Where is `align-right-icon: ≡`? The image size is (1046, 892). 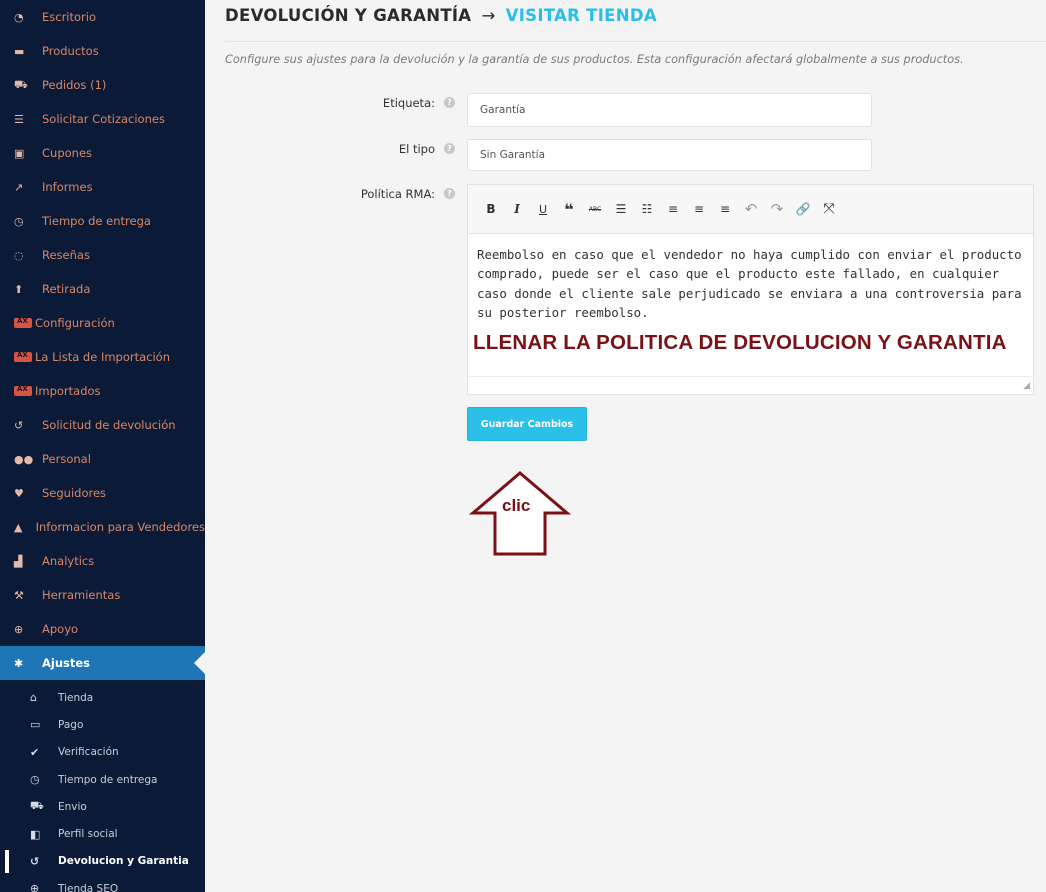 align-right-icon: ≡ is located at coordinates (725, 209).